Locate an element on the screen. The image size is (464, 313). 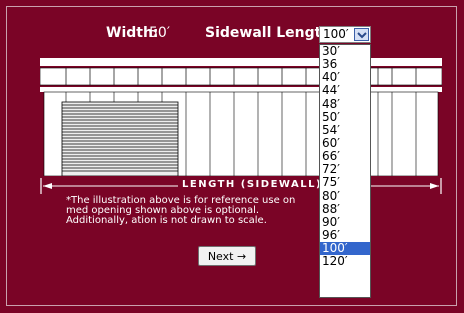
sidewall-length-option: 44′ is located at coordinates (345, 90).